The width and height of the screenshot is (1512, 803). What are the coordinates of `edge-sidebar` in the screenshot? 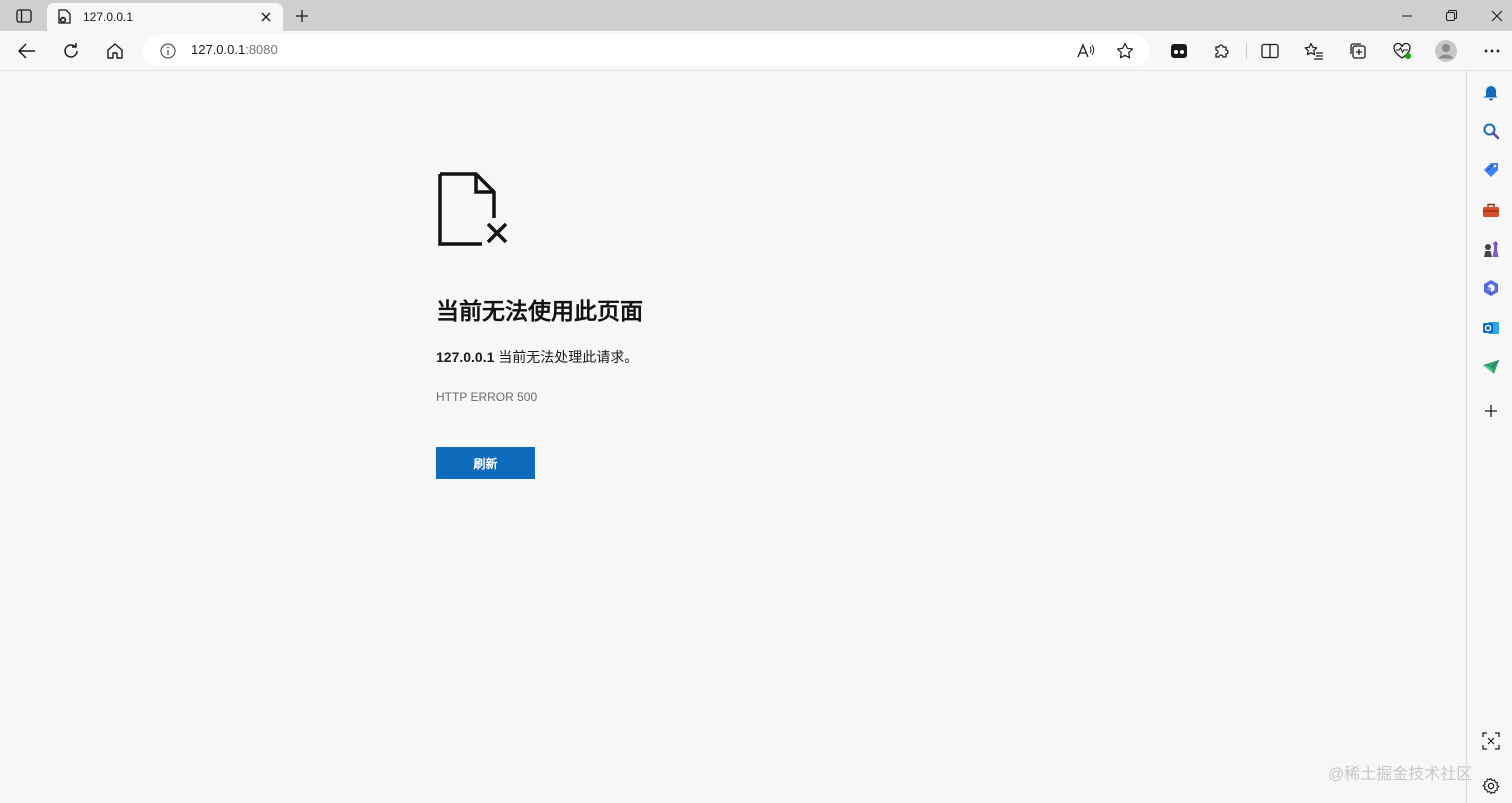 It's located at (1489, 437).